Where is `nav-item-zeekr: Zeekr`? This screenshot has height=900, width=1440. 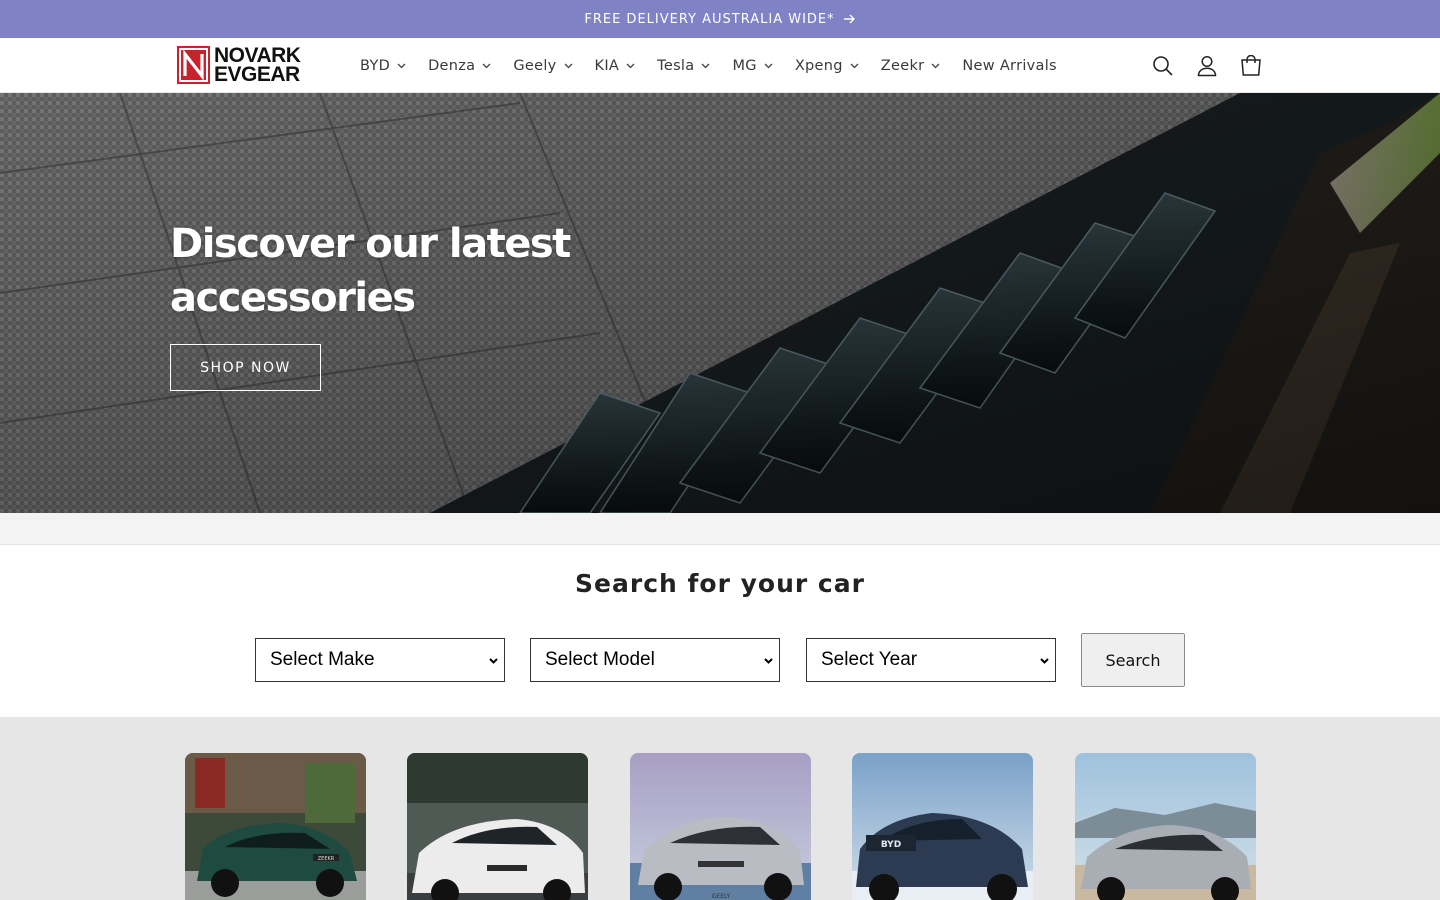 nav-item-zeekr: Zeekr is located at coordinates (911, 65).